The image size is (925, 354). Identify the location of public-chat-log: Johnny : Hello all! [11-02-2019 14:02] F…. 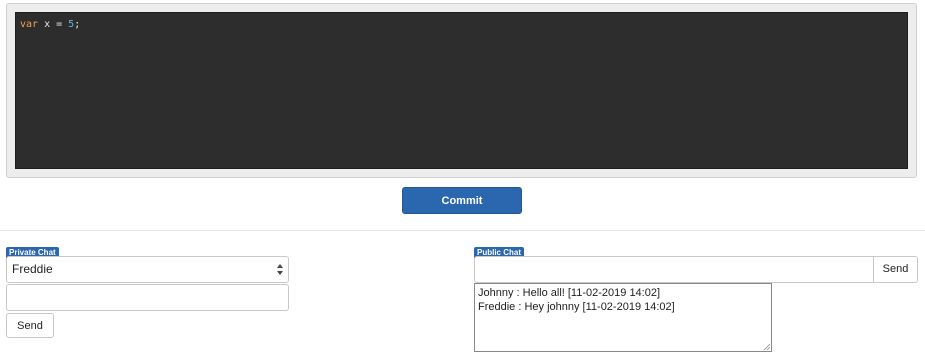
(623, 317).